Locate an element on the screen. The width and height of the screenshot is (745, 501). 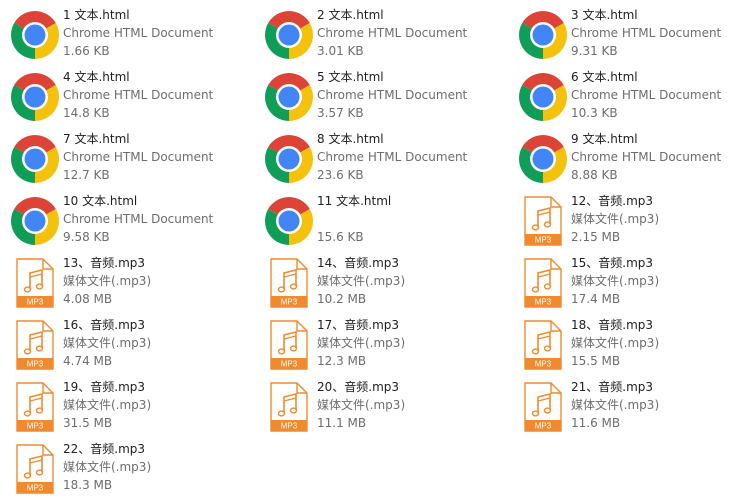
file-item: MP3 18、音频.mp3 媒体文件(.mp3) 15.5 MB is located at coordinates (631, 344).